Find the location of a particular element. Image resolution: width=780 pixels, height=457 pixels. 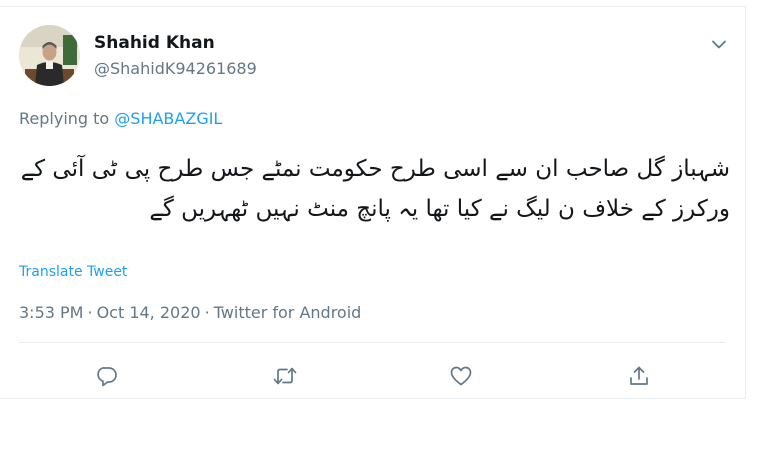

chevron-down-icon is located at coordinates (719, 44).